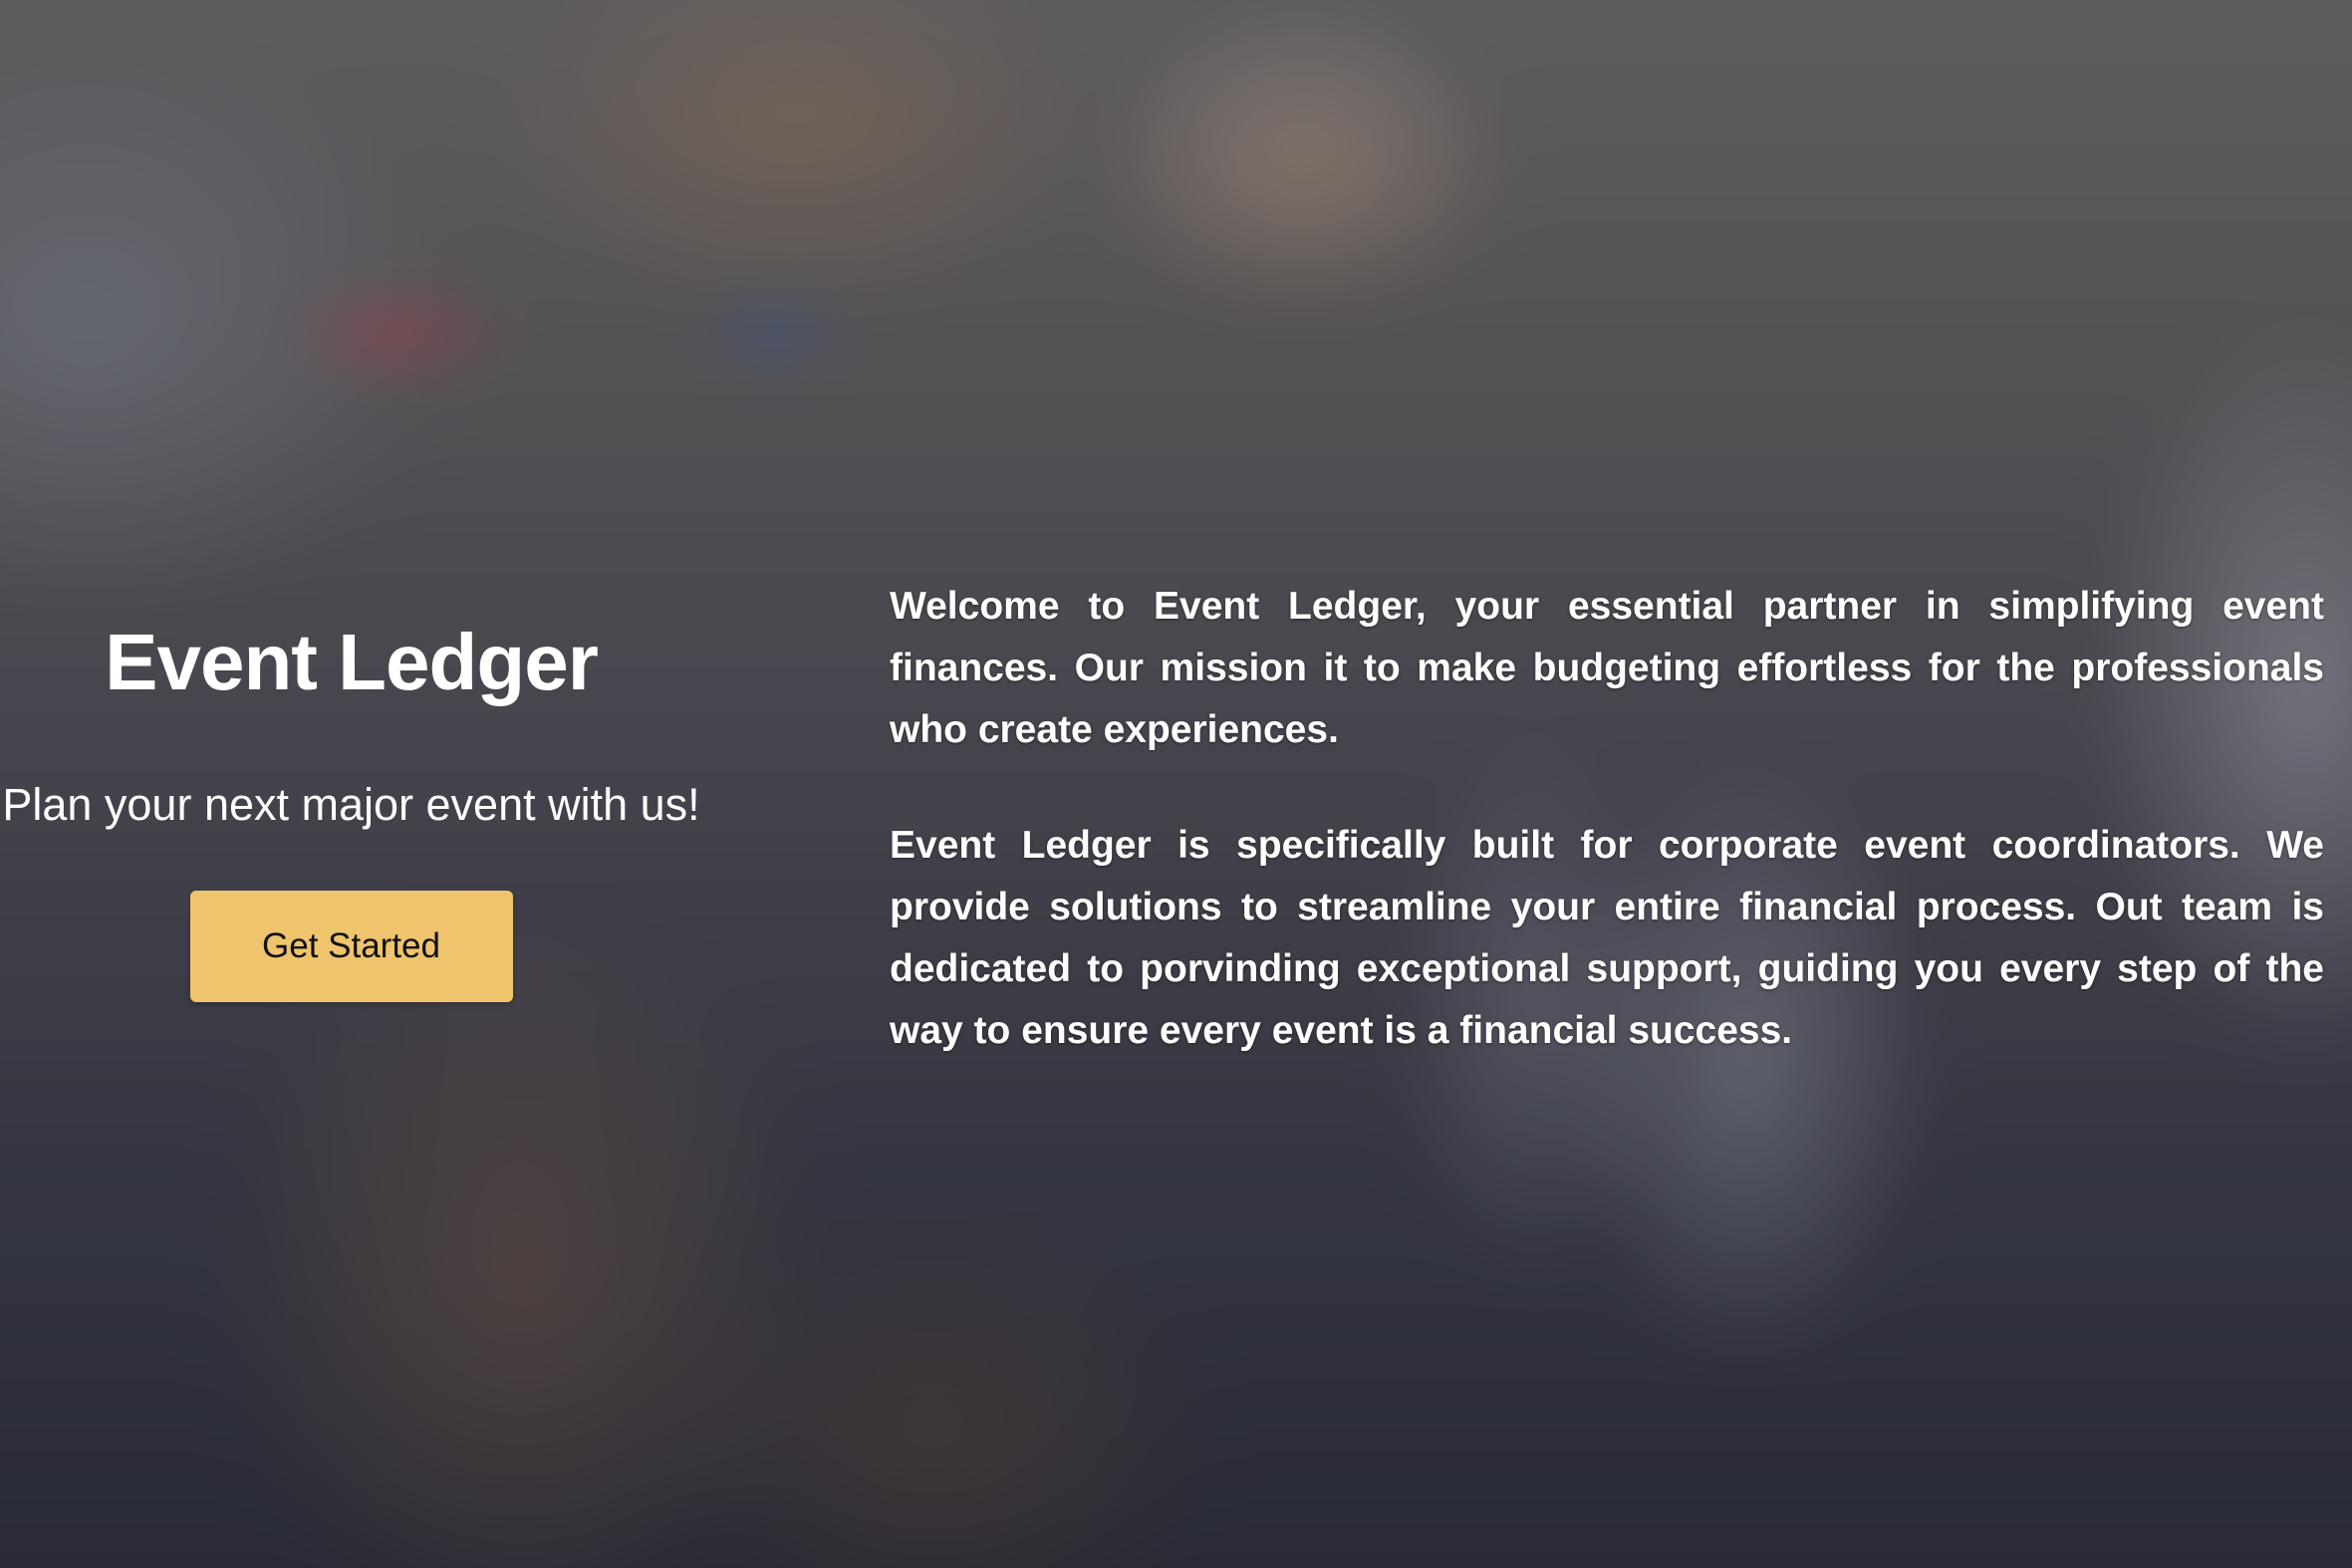 This screenshot has width=2352, height=1568. I want to click on page-title: Event Ledger, so click(352, 662).